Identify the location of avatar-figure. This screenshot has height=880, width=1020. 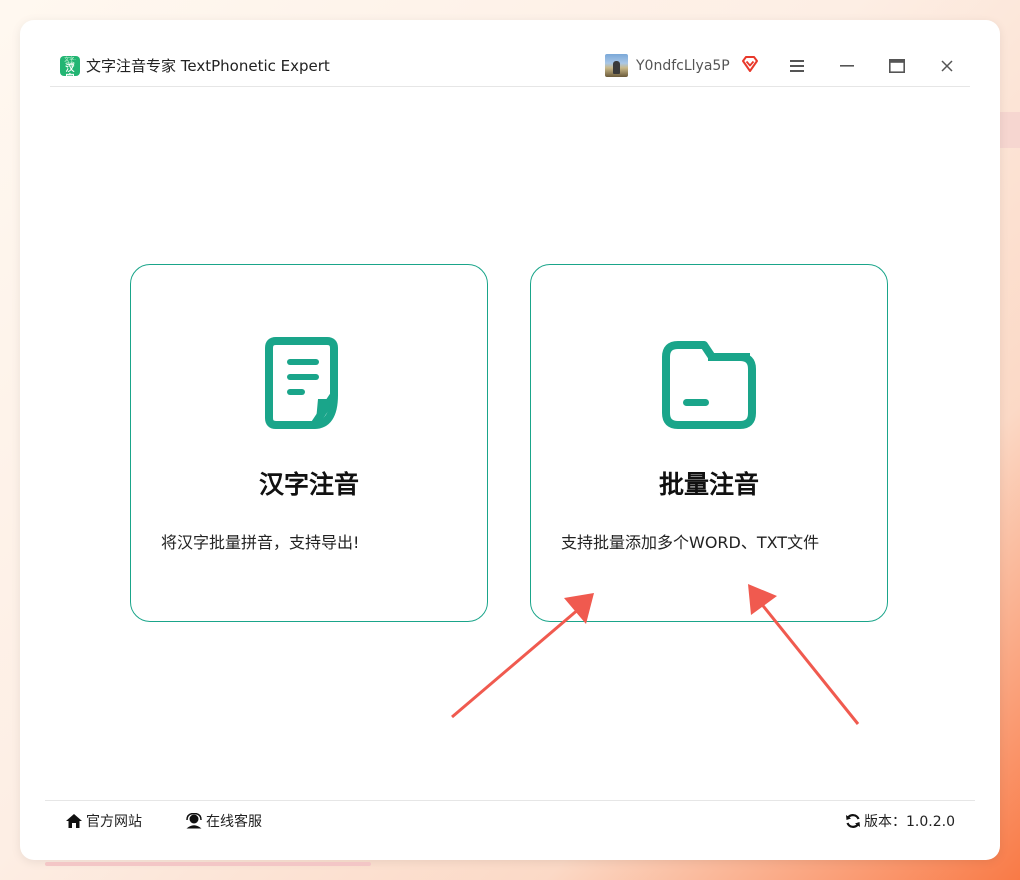
(616, 67).